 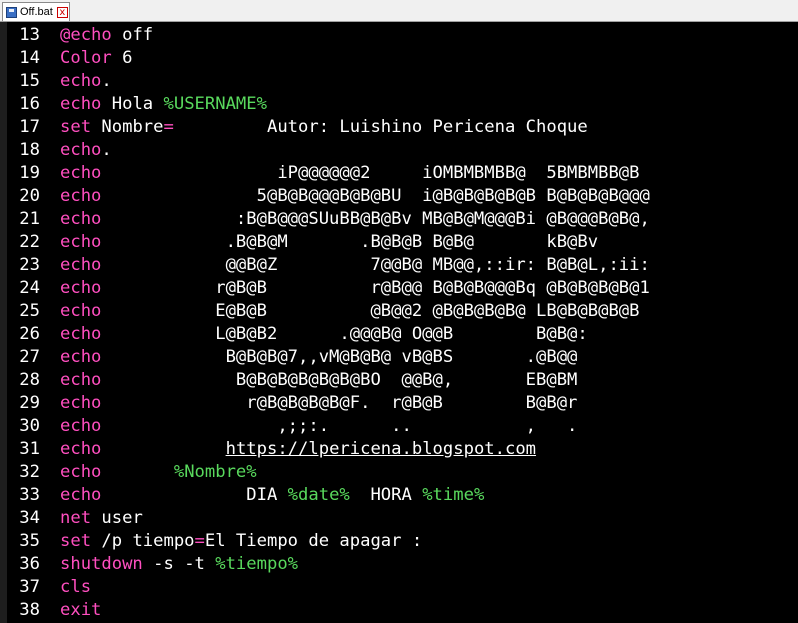 I want to click on tab-label: Off.bat, so click(x=36, y=12).